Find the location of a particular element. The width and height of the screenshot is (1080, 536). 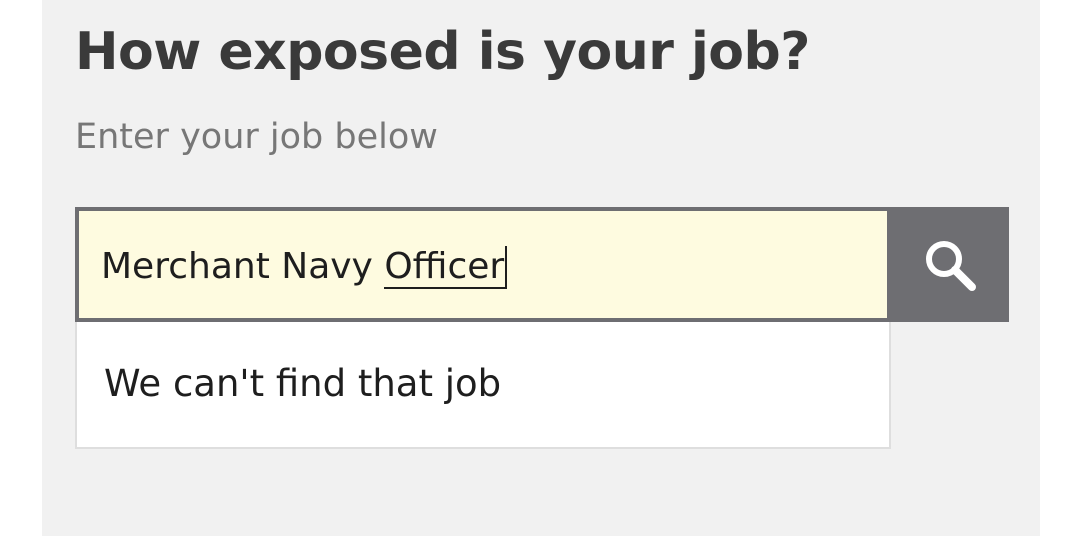

search-icon is located at coordinates (951, 266).